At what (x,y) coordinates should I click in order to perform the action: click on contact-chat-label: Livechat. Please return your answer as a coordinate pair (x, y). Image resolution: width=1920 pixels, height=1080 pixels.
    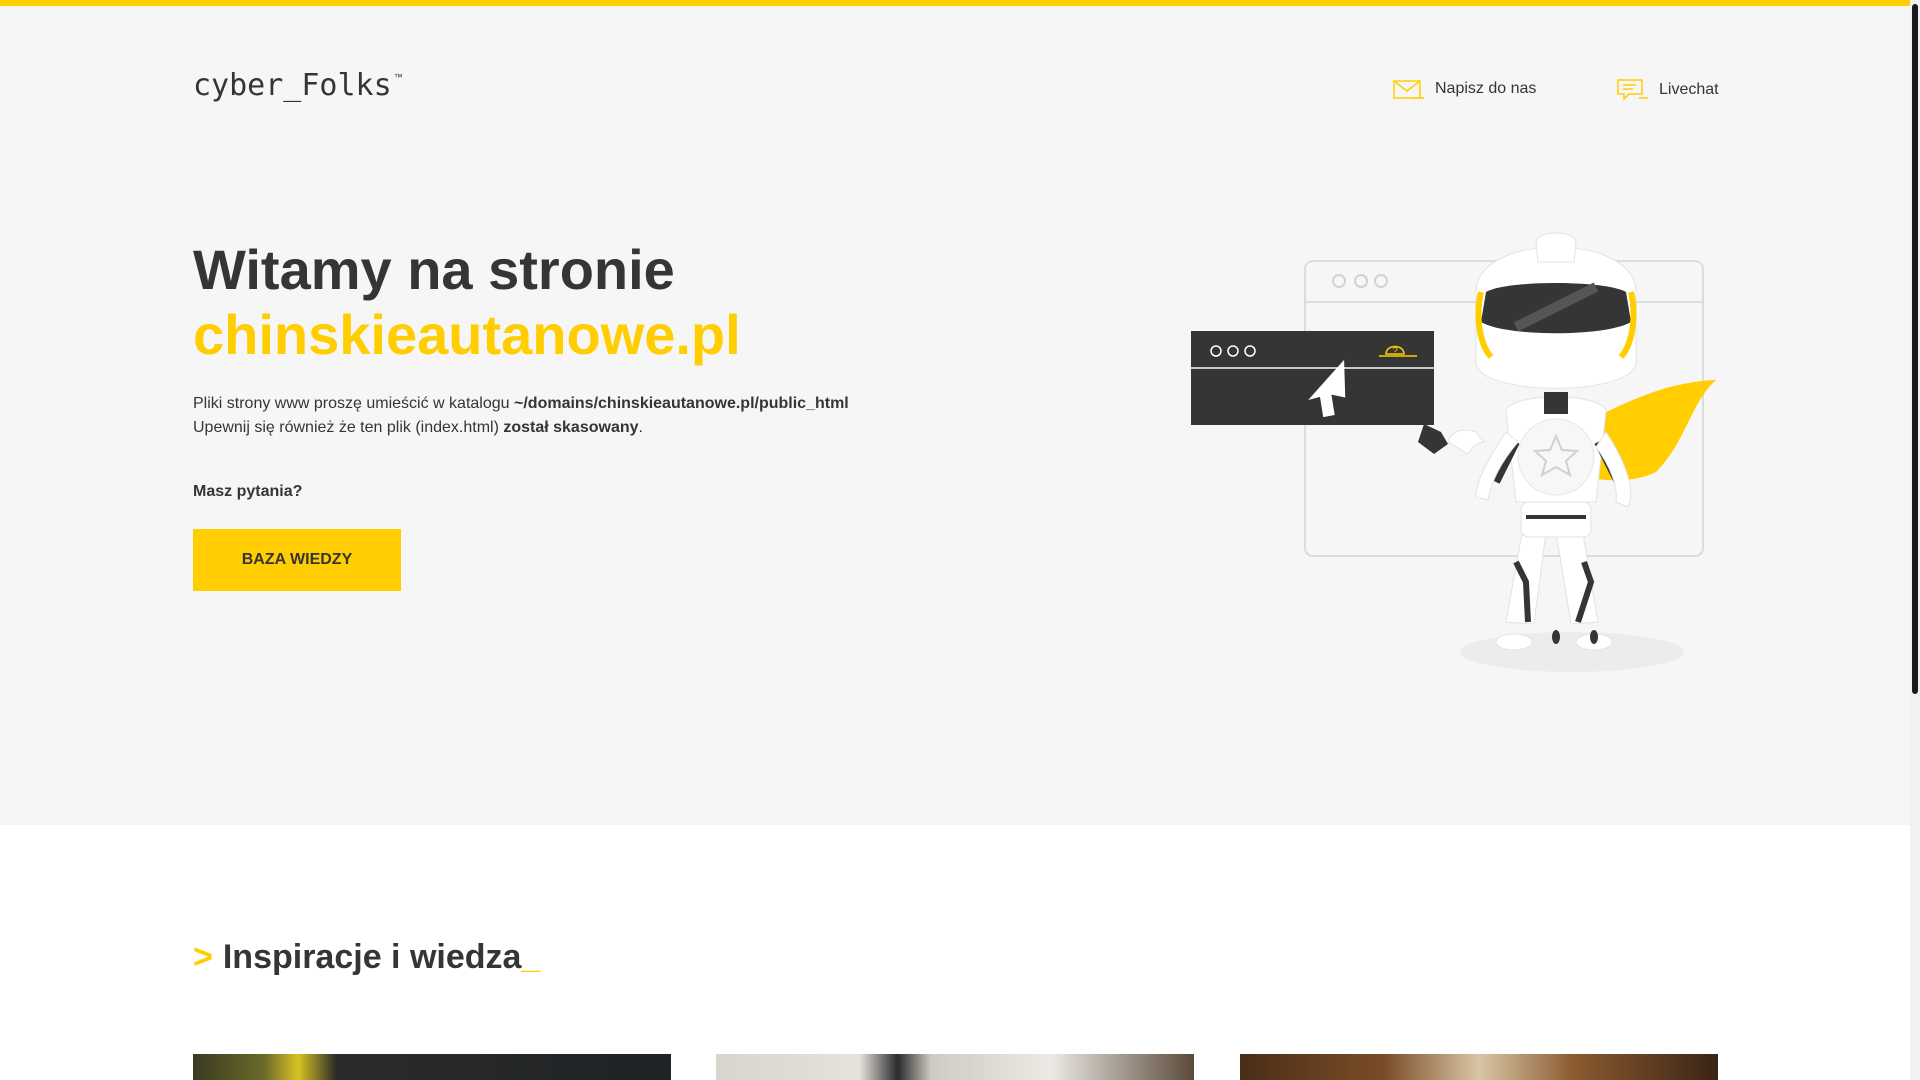
    Looking at the image, I should click on (1689, 89).